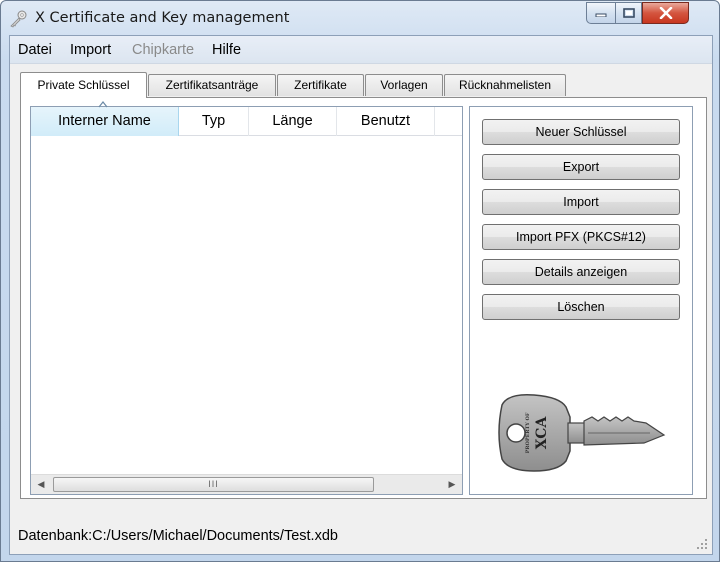 This screenshot has height=562, width=720. I want to click on key-small-text: PROPERTY OF, so click(528, 432).